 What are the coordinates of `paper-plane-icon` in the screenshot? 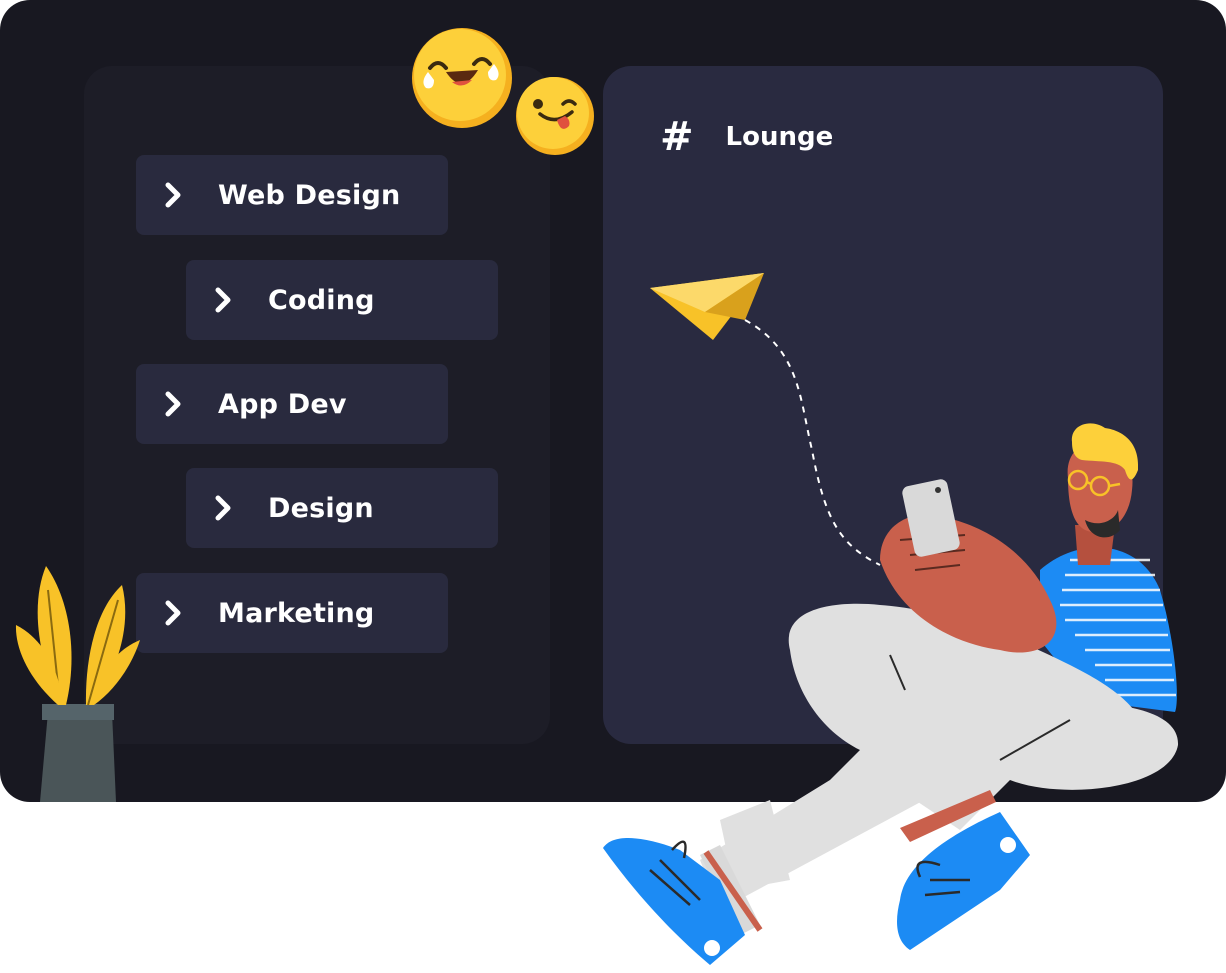 It's located at (765, 419).